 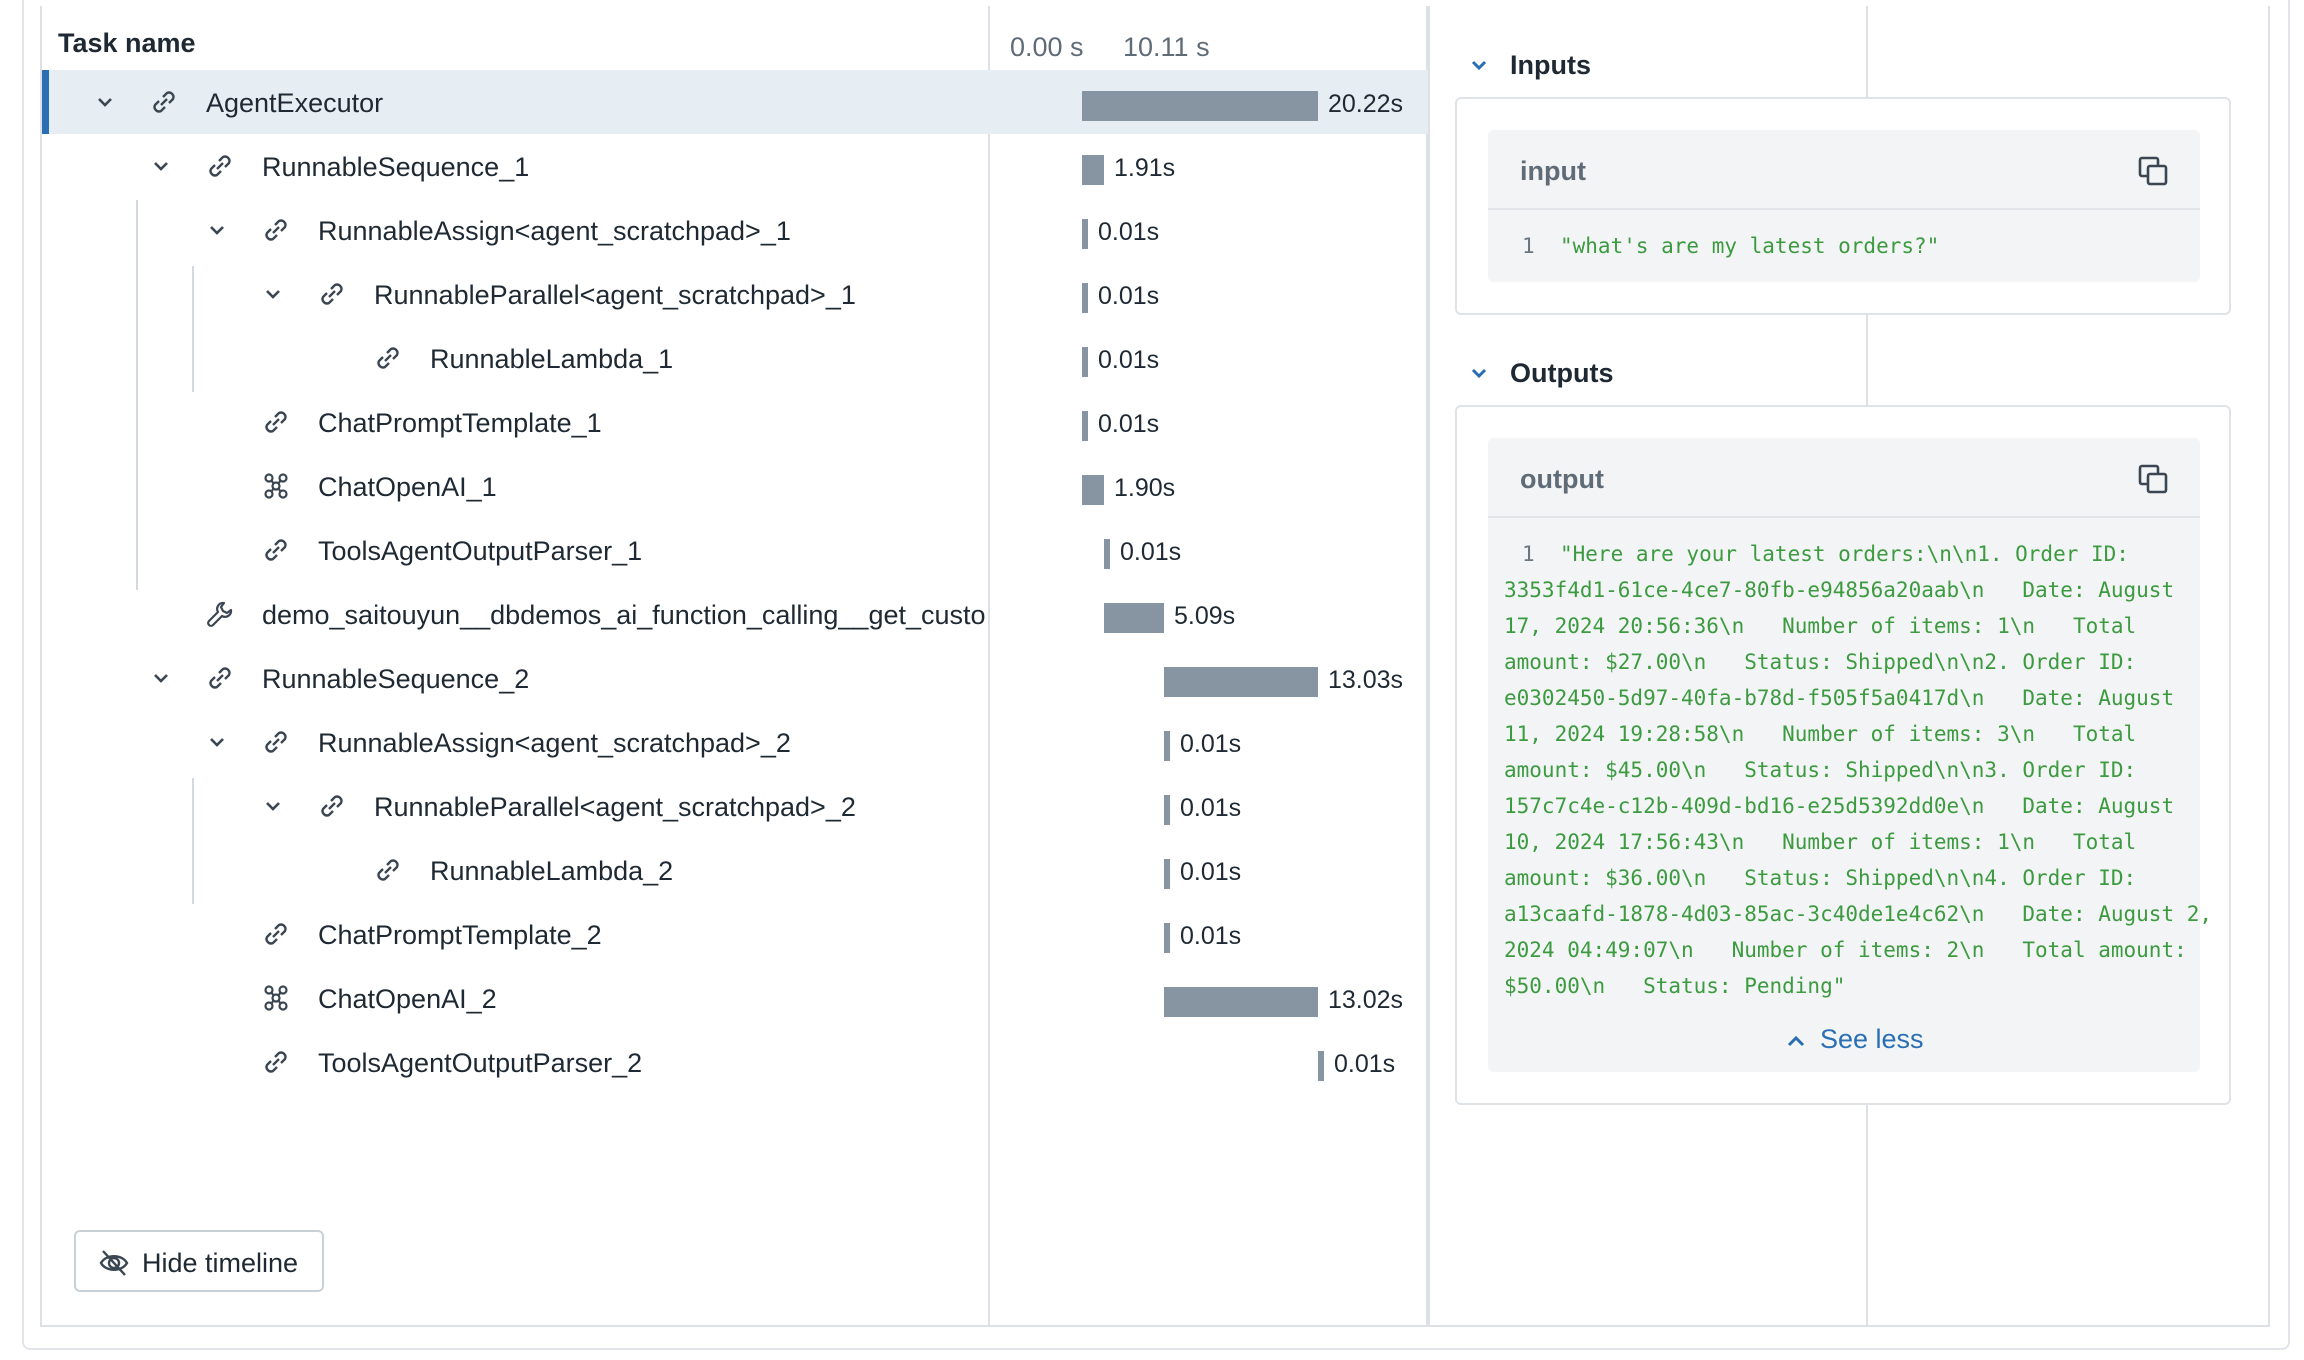 I want to click on output-code-header: output, so click(x=1844, y=478).